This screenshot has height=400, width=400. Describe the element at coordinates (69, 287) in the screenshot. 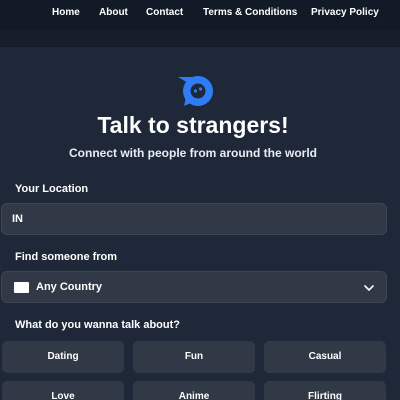

I see `country-select-value: Any Country` at that location.